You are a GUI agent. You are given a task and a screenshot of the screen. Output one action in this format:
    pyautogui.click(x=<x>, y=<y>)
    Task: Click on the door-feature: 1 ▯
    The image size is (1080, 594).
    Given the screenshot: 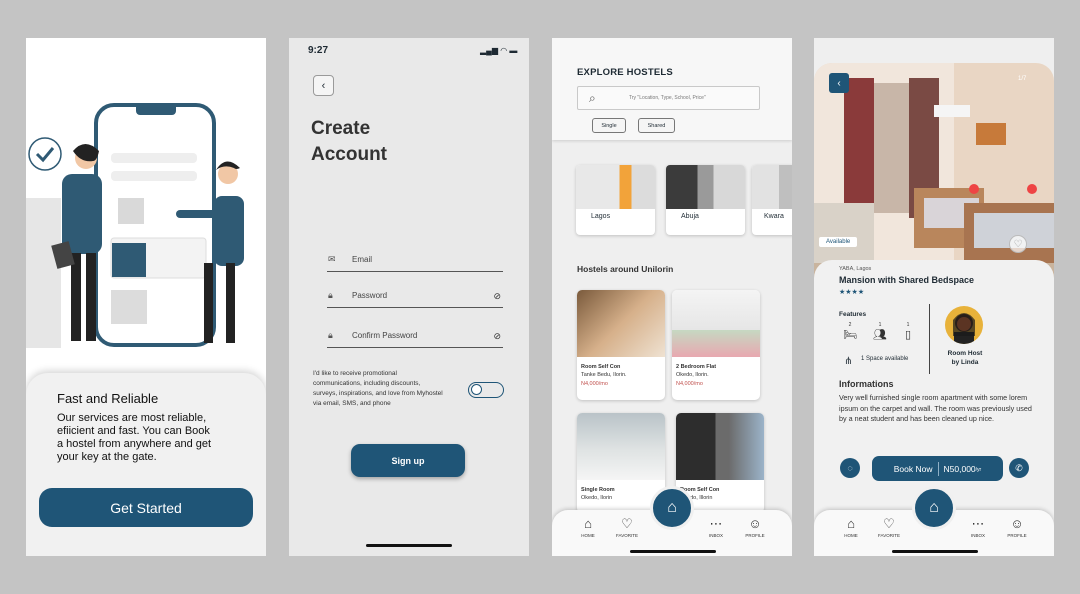 What is the action you would take?
    pyautogui.click(x=908, y=331)
    